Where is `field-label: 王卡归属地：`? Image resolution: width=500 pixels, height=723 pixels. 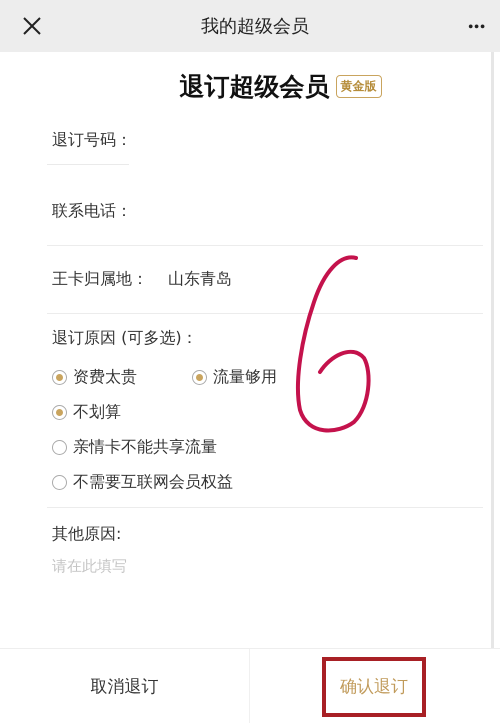 field-label: 王卡归属地： is located at coordinates (100, 279).